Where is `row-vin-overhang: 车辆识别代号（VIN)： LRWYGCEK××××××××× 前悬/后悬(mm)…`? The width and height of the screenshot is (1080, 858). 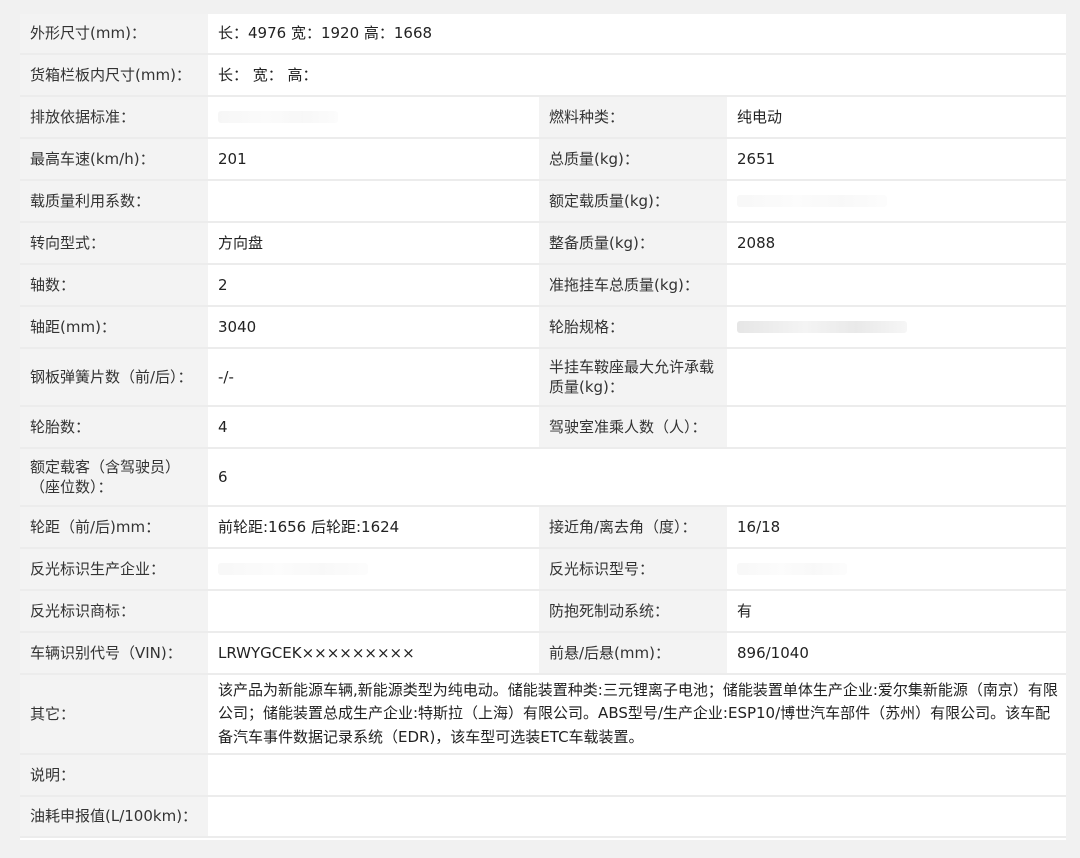
row-vin-overhang: 车辆识别代号（VIN)： LRWYGCEK××××××××× 前悬/后悬(mm)… is located at coordinates (543, 654).